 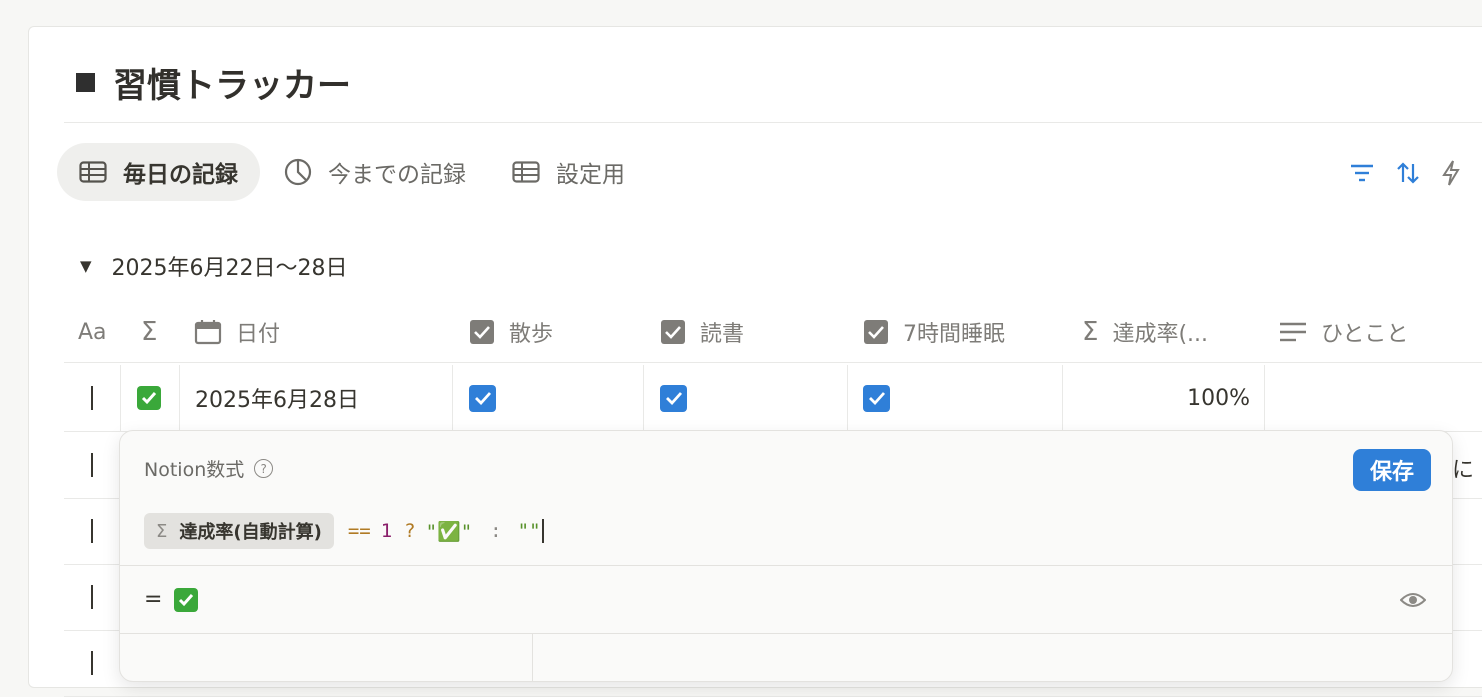 I want to click on tab-settings: 設定用, so click(x=568, y=172).